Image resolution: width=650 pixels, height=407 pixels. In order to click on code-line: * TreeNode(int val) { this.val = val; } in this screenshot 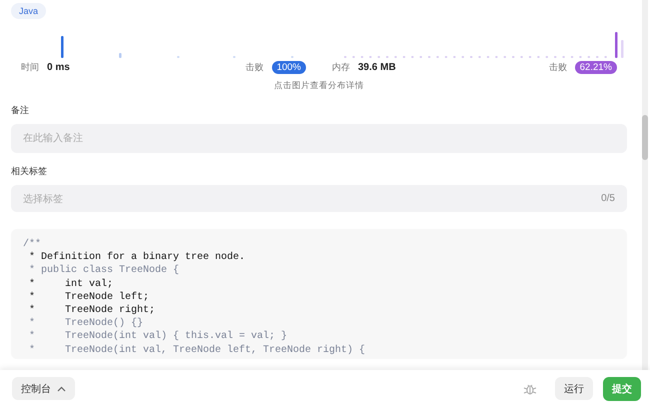, I will do `click(158, 337)`.